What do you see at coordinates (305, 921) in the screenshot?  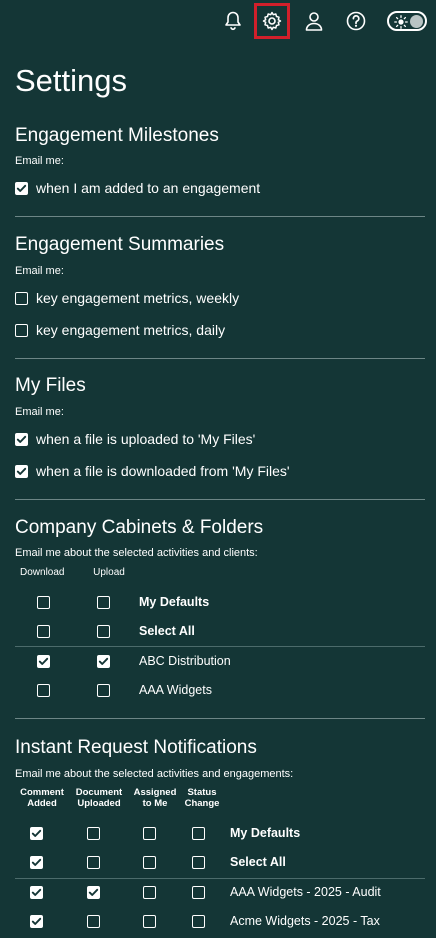 I see `row-acme-widgets-tax-label: Acme Widgets - 2025 - Tax` at bounding box center [305, 921].